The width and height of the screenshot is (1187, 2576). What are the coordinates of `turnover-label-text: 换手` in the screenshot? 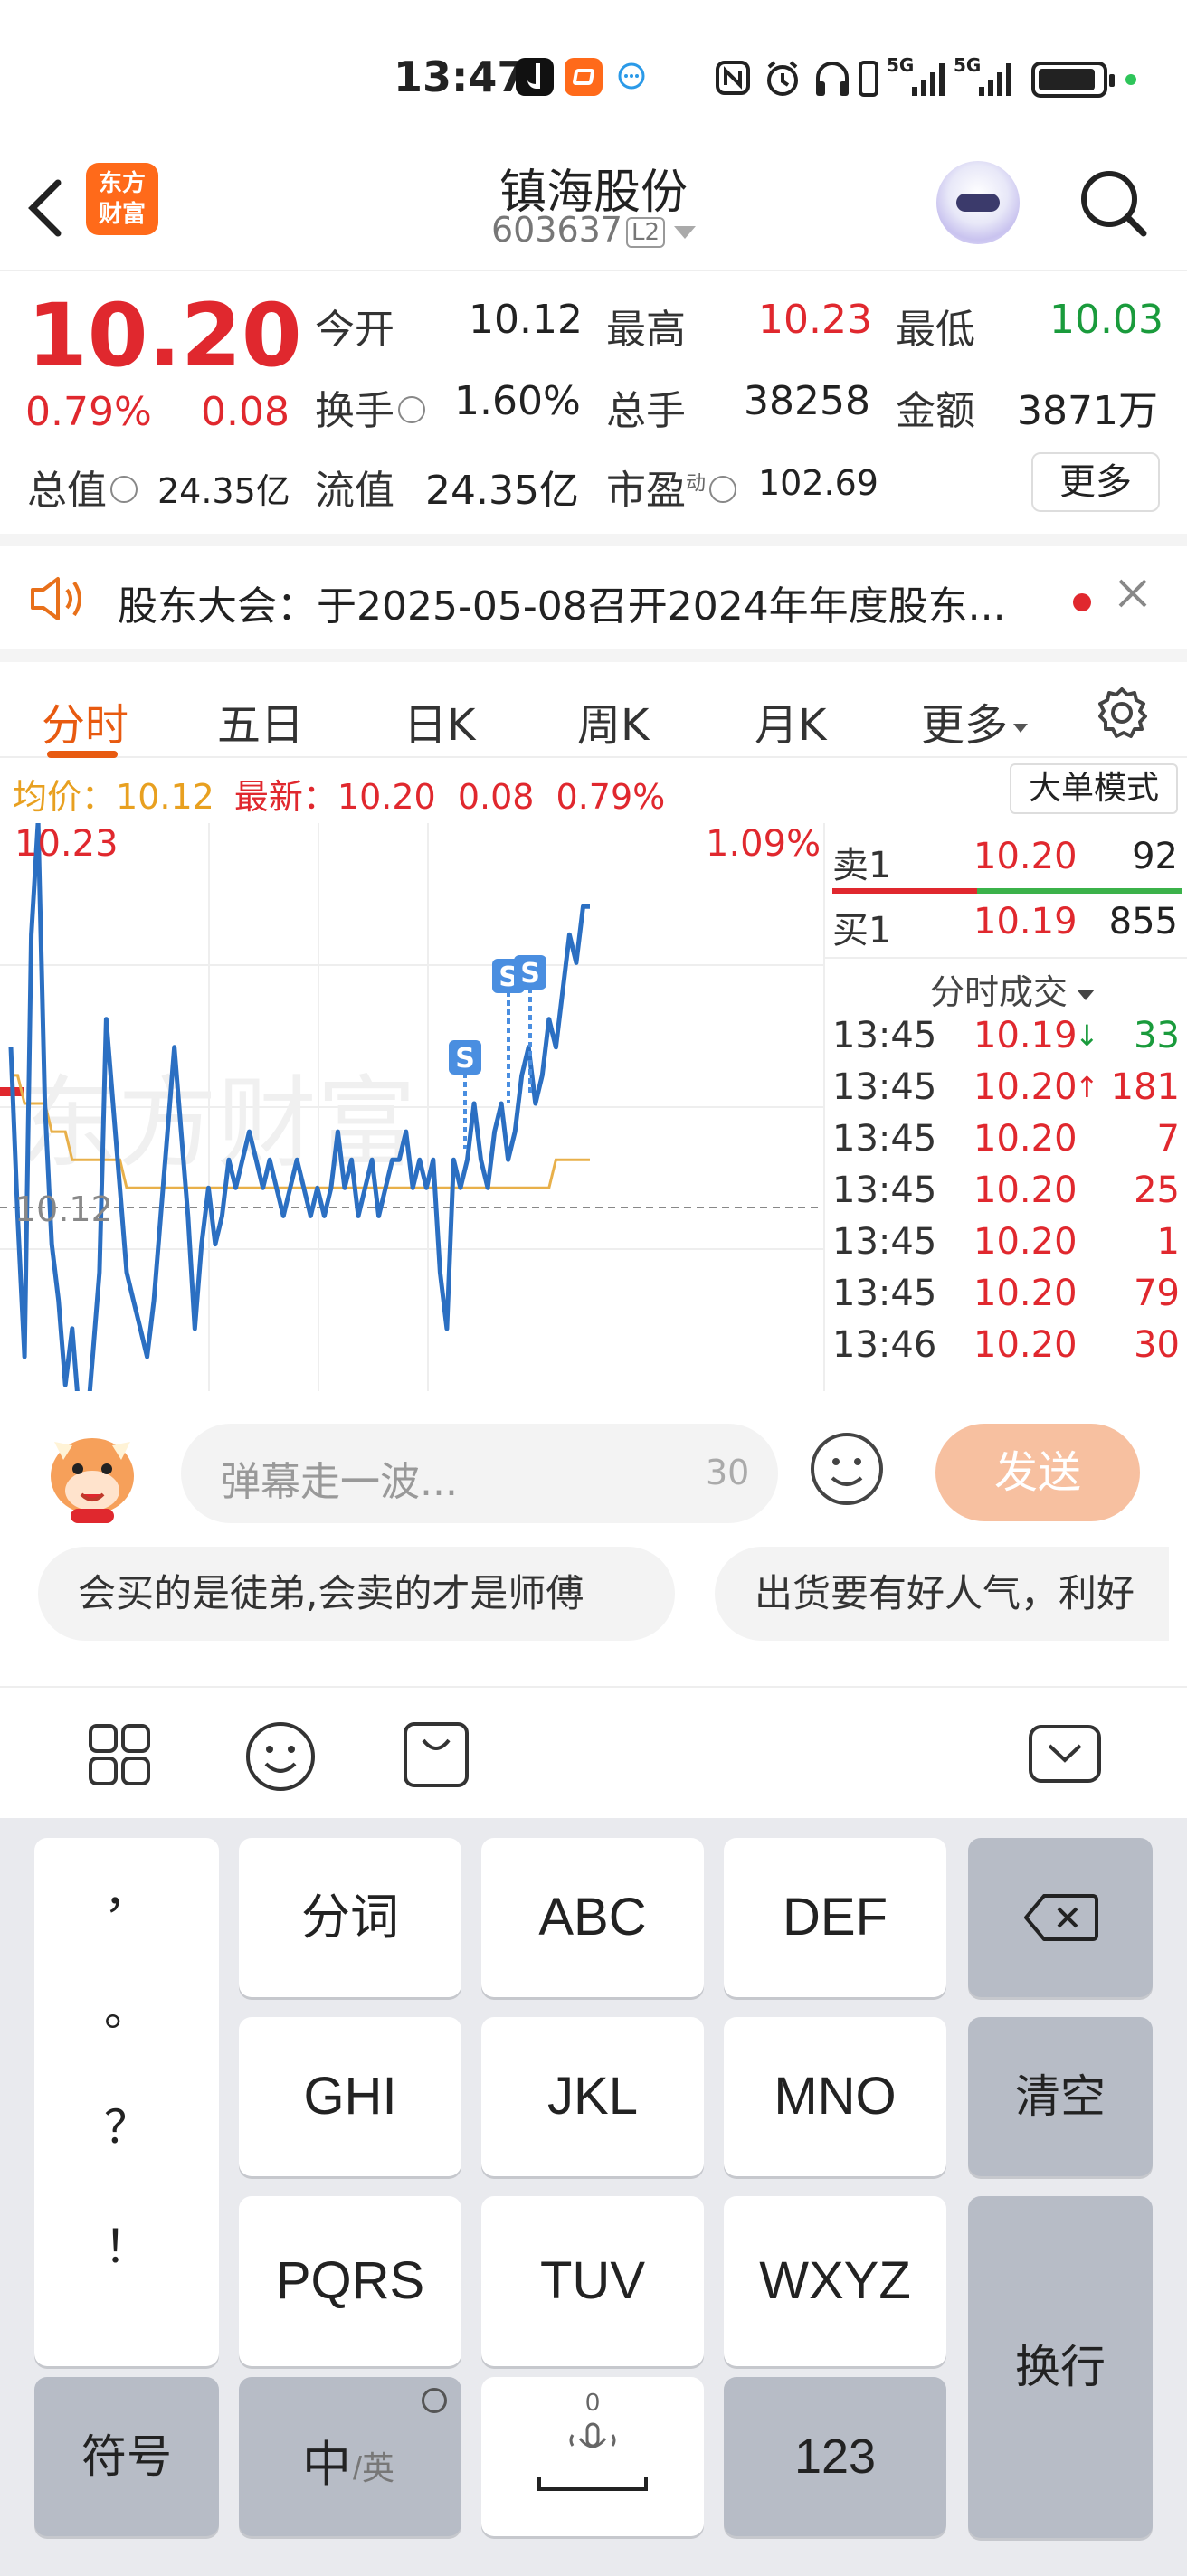 It's located at (354, 411).